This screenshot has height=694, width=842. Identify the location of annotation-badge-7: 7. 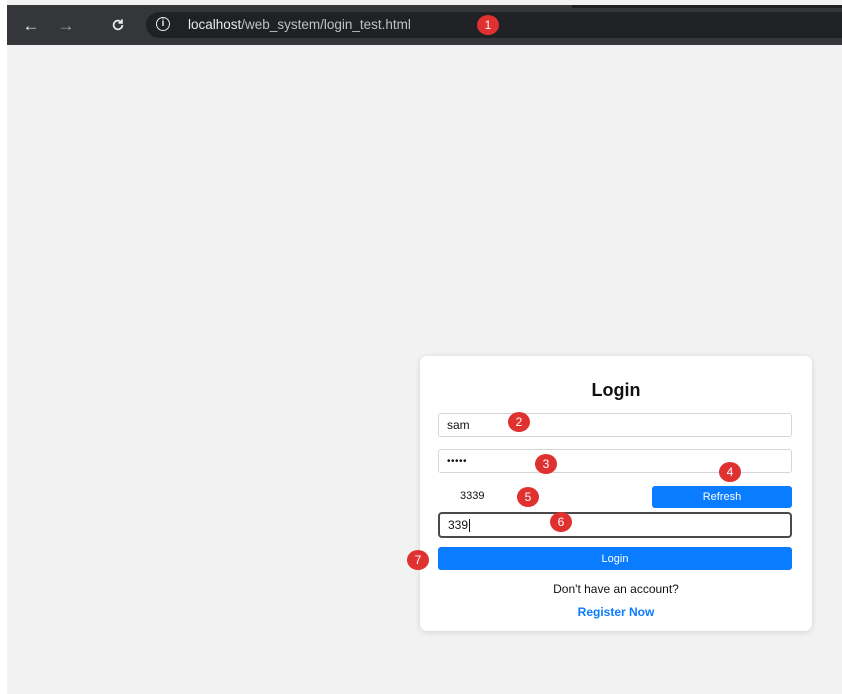
(418, 560).